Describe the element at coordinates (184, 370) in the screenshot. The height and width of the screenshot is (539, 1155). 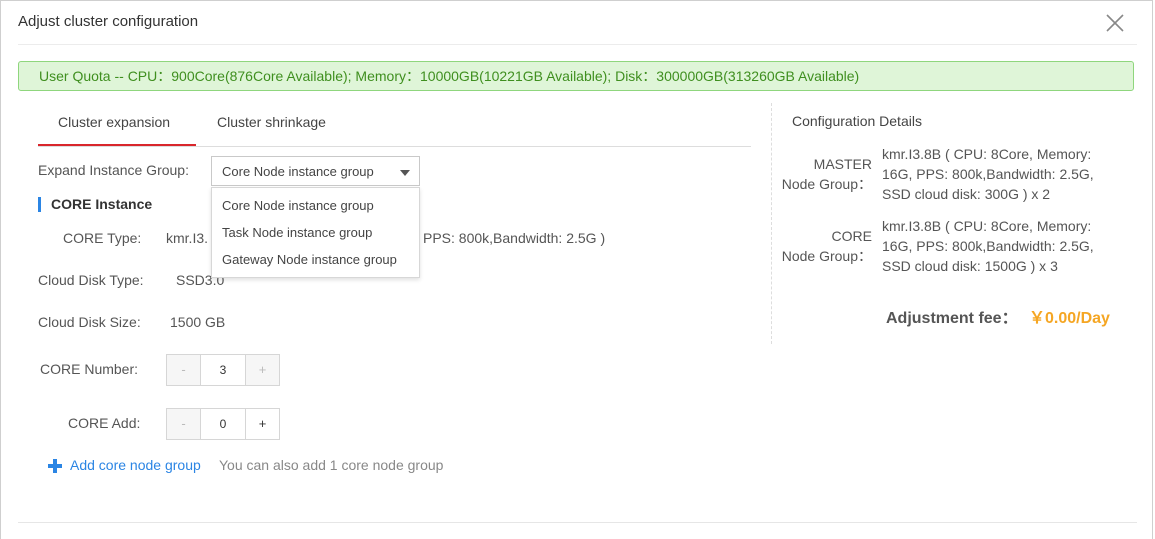
I see `core-number-decrement-button: -` at that location.